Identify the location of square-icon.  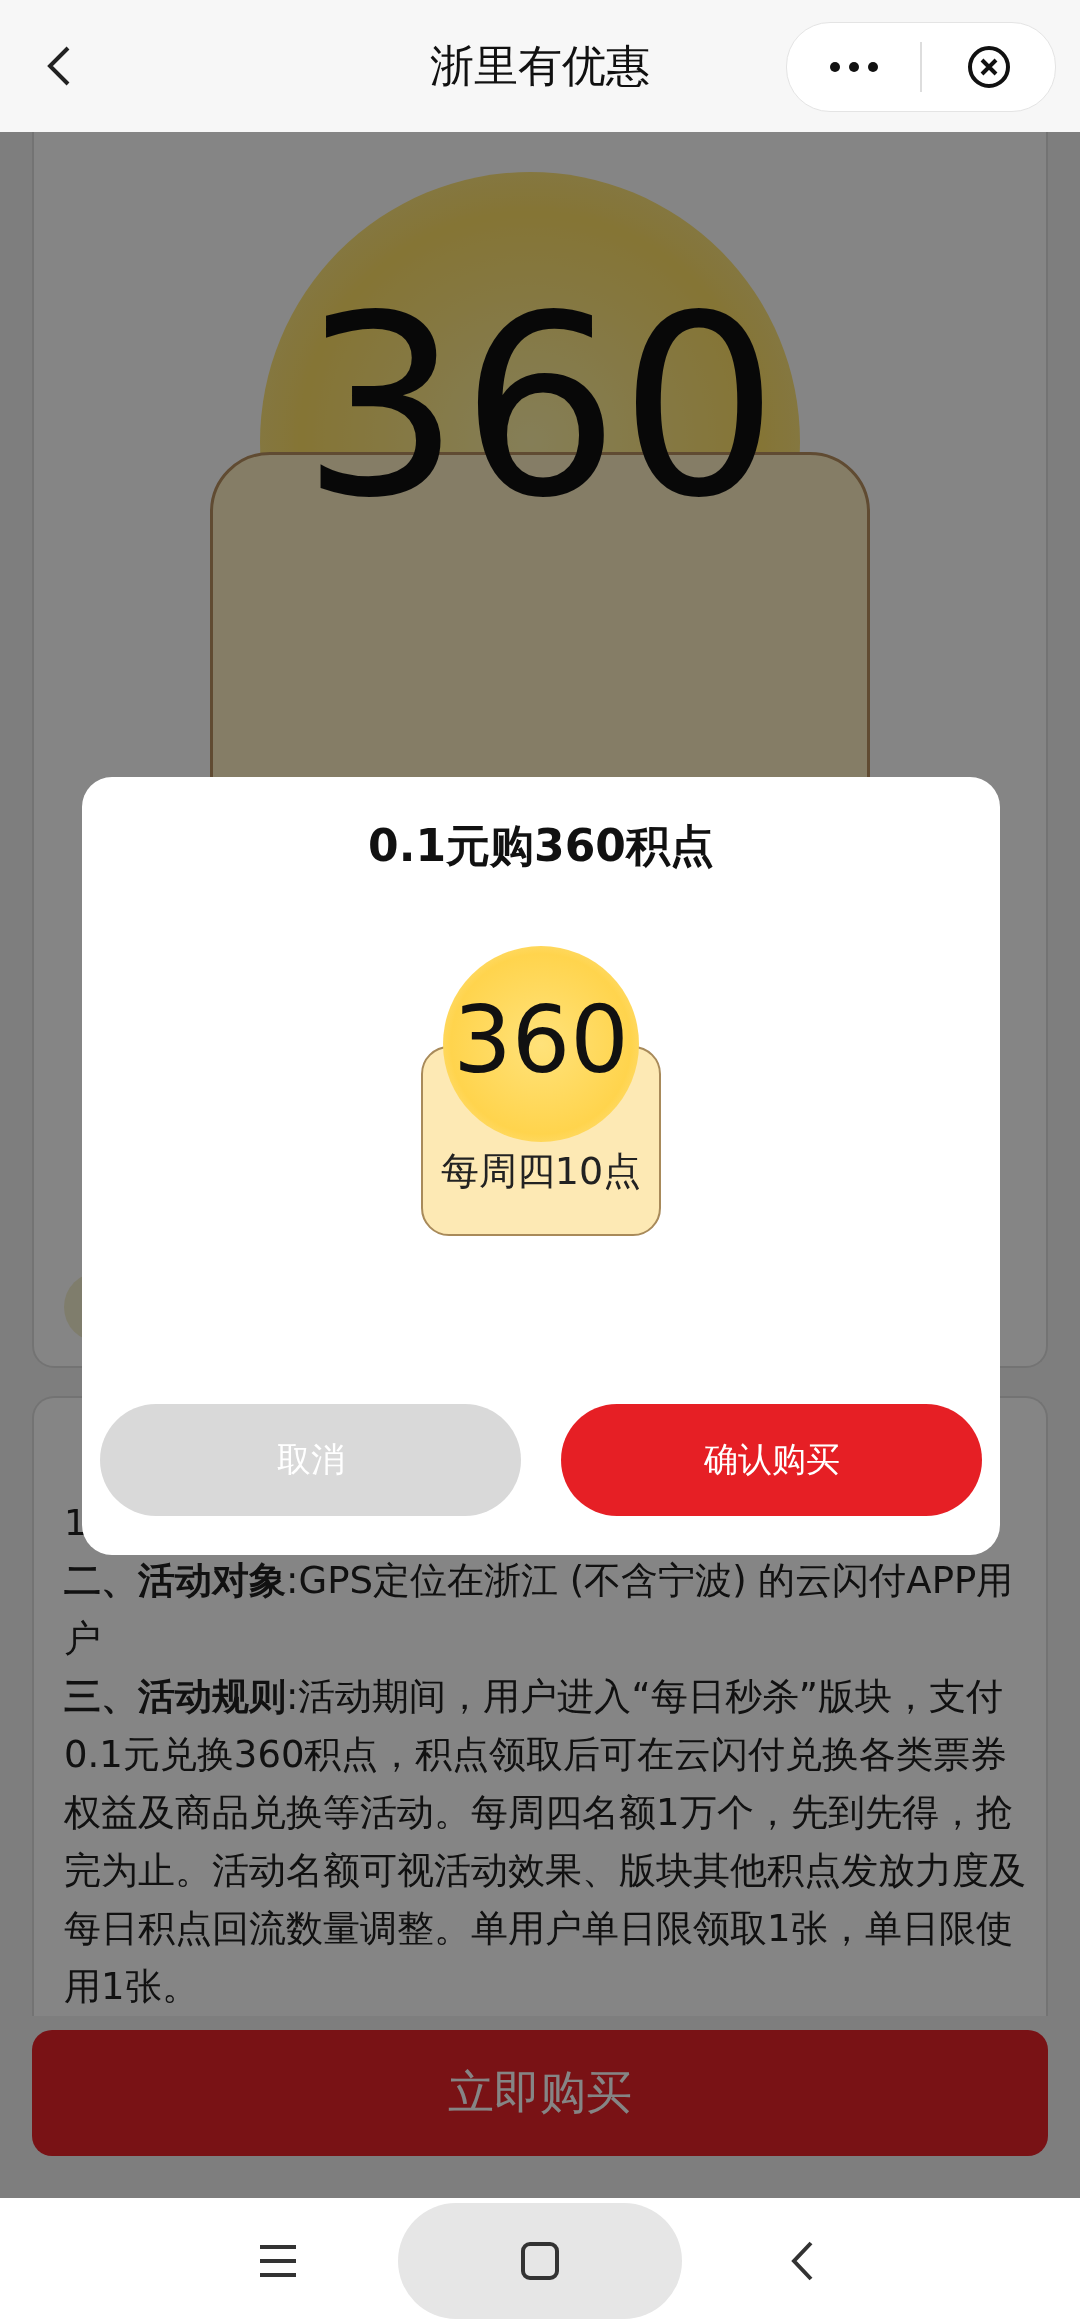
(540, 2261).